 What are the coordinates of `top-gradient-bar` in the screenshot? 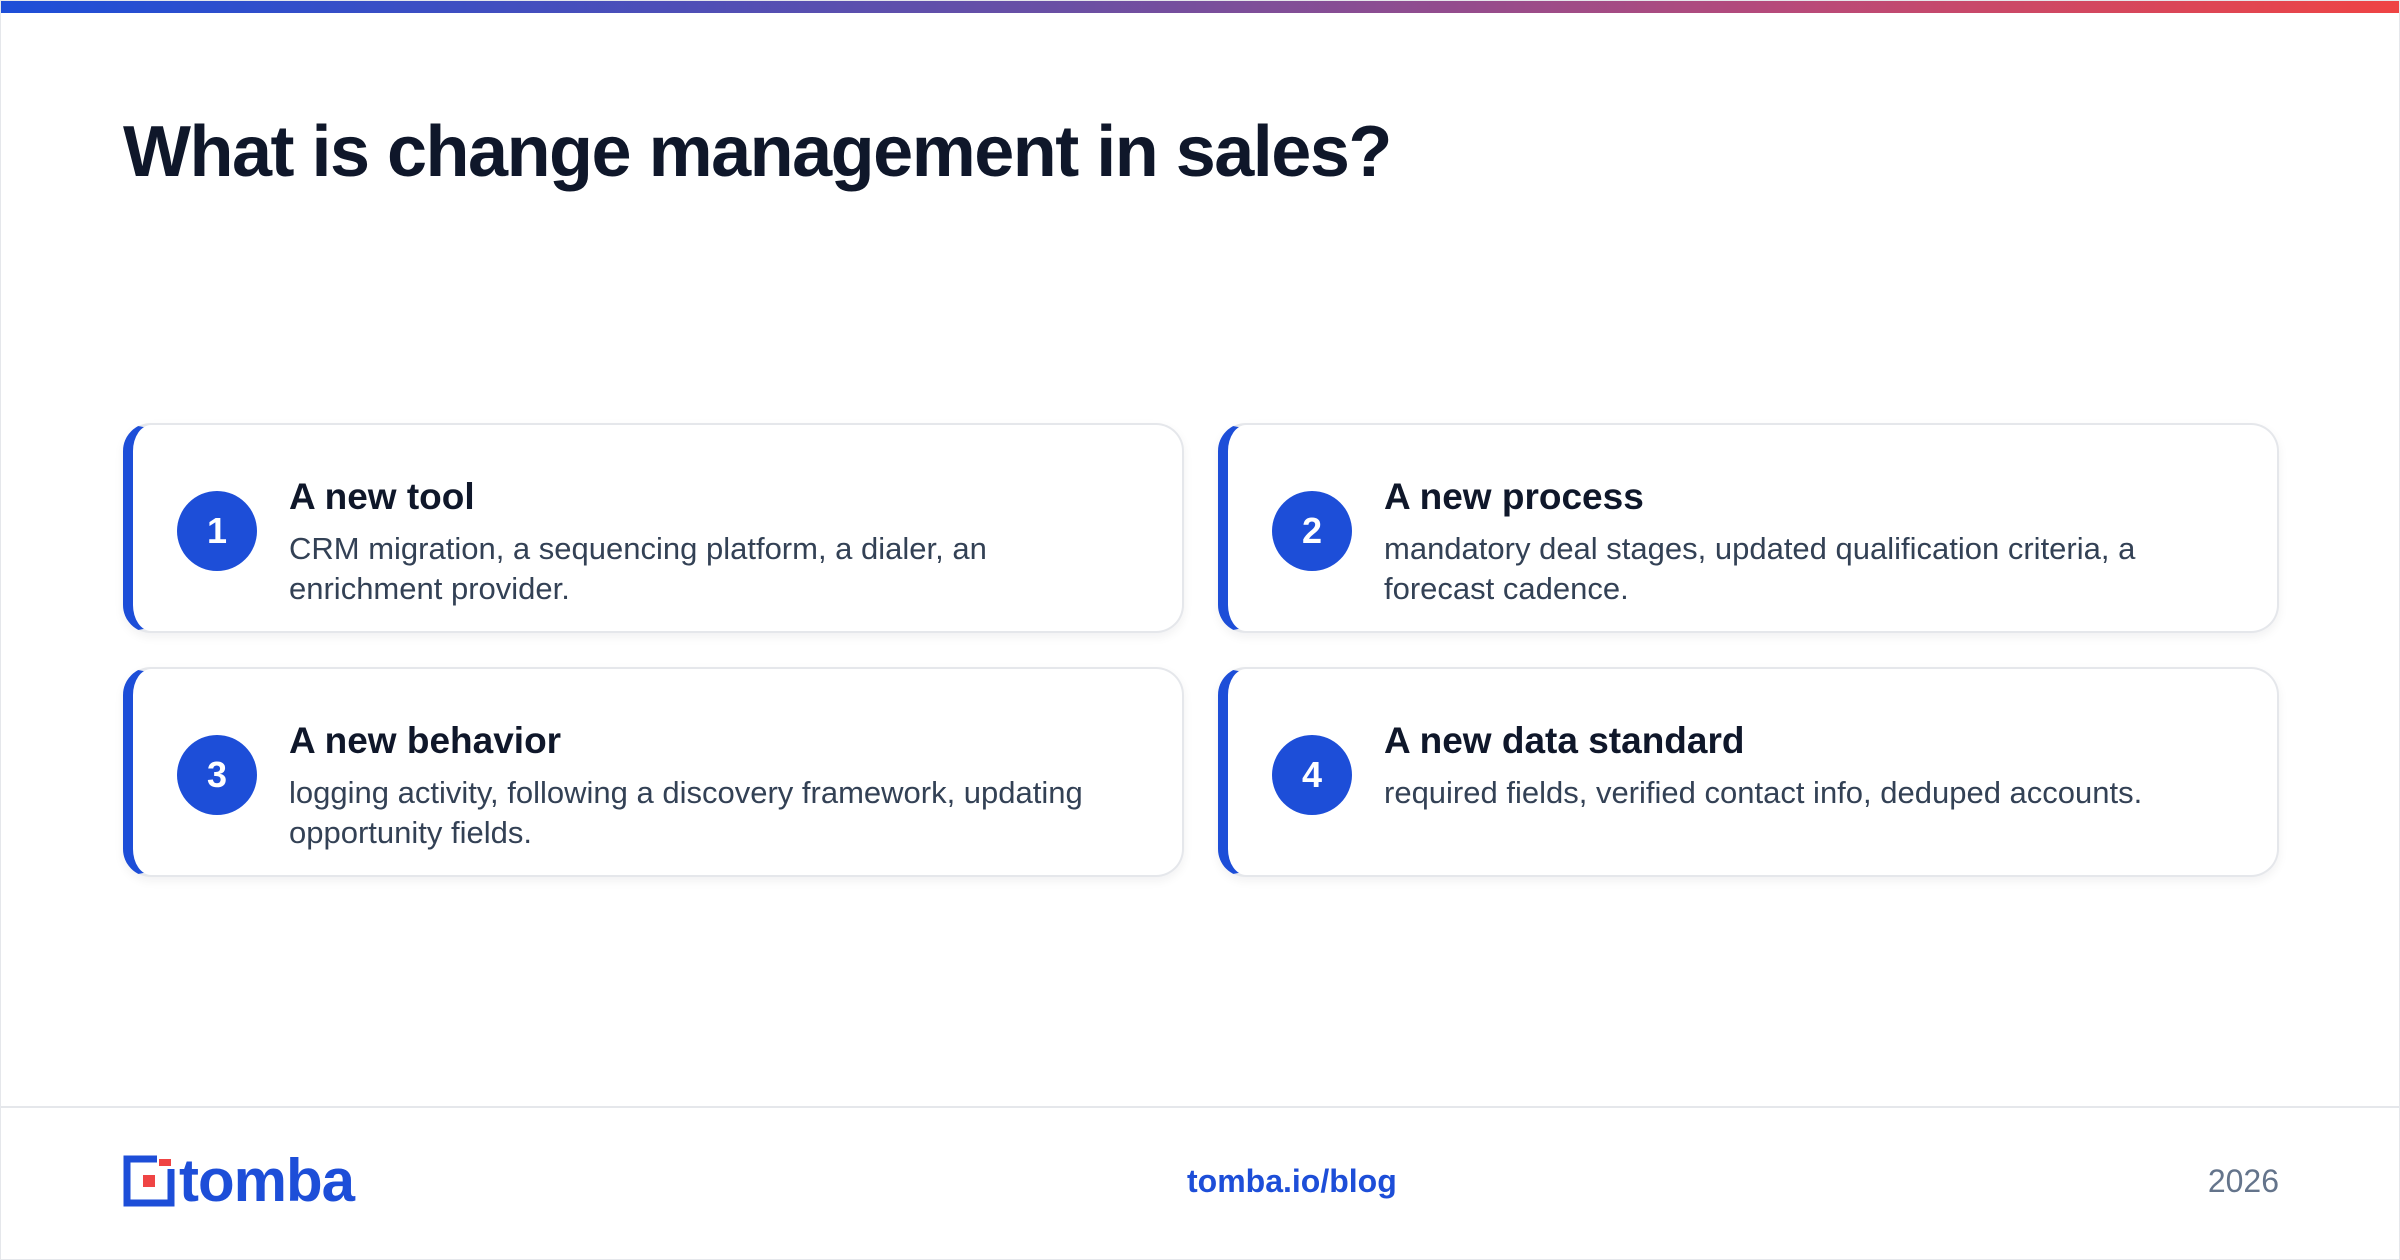 It's located at (1200, 7).